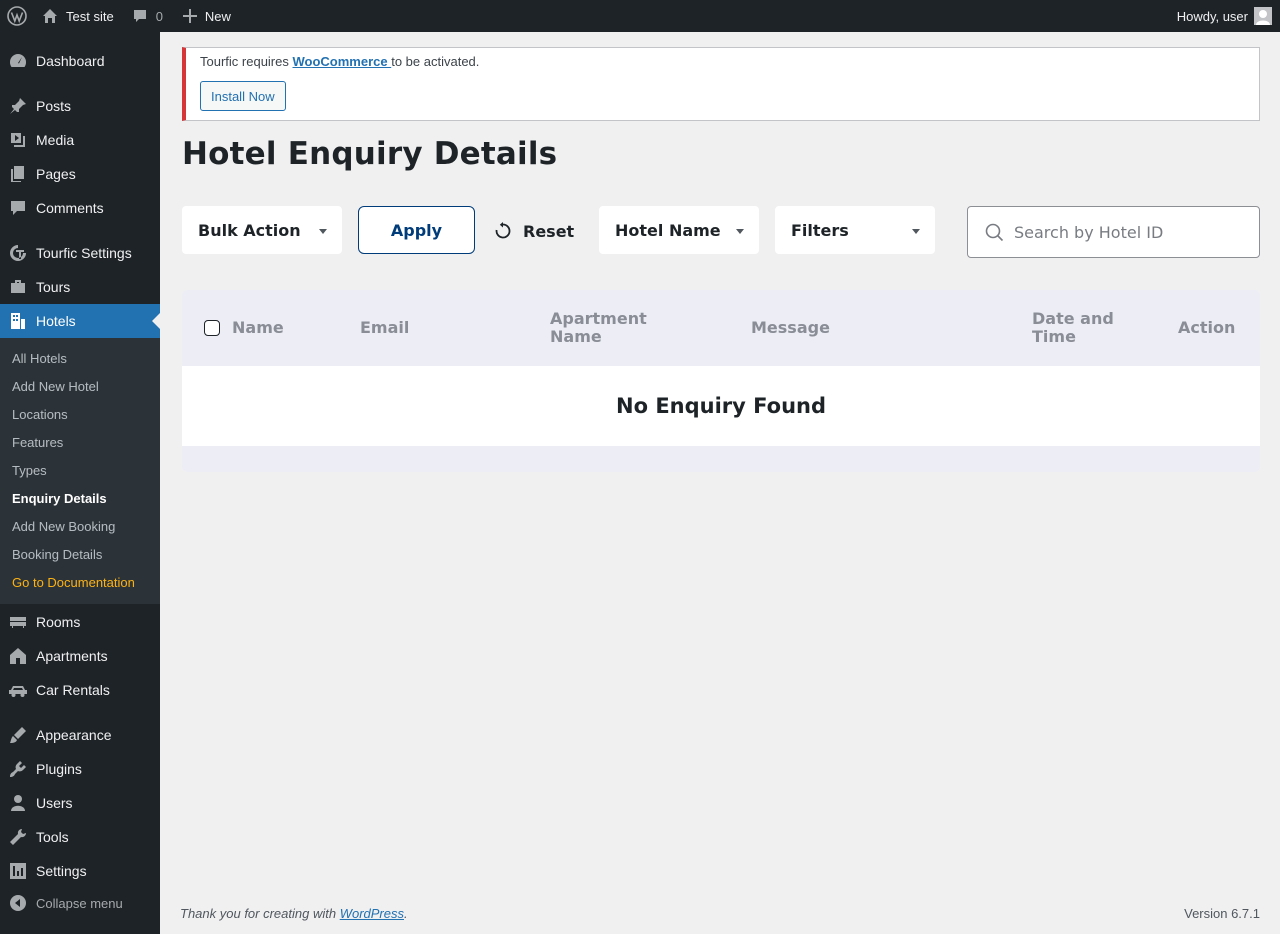  I want to click on hotel-name-label: Hotel Name, so click(668, 230).